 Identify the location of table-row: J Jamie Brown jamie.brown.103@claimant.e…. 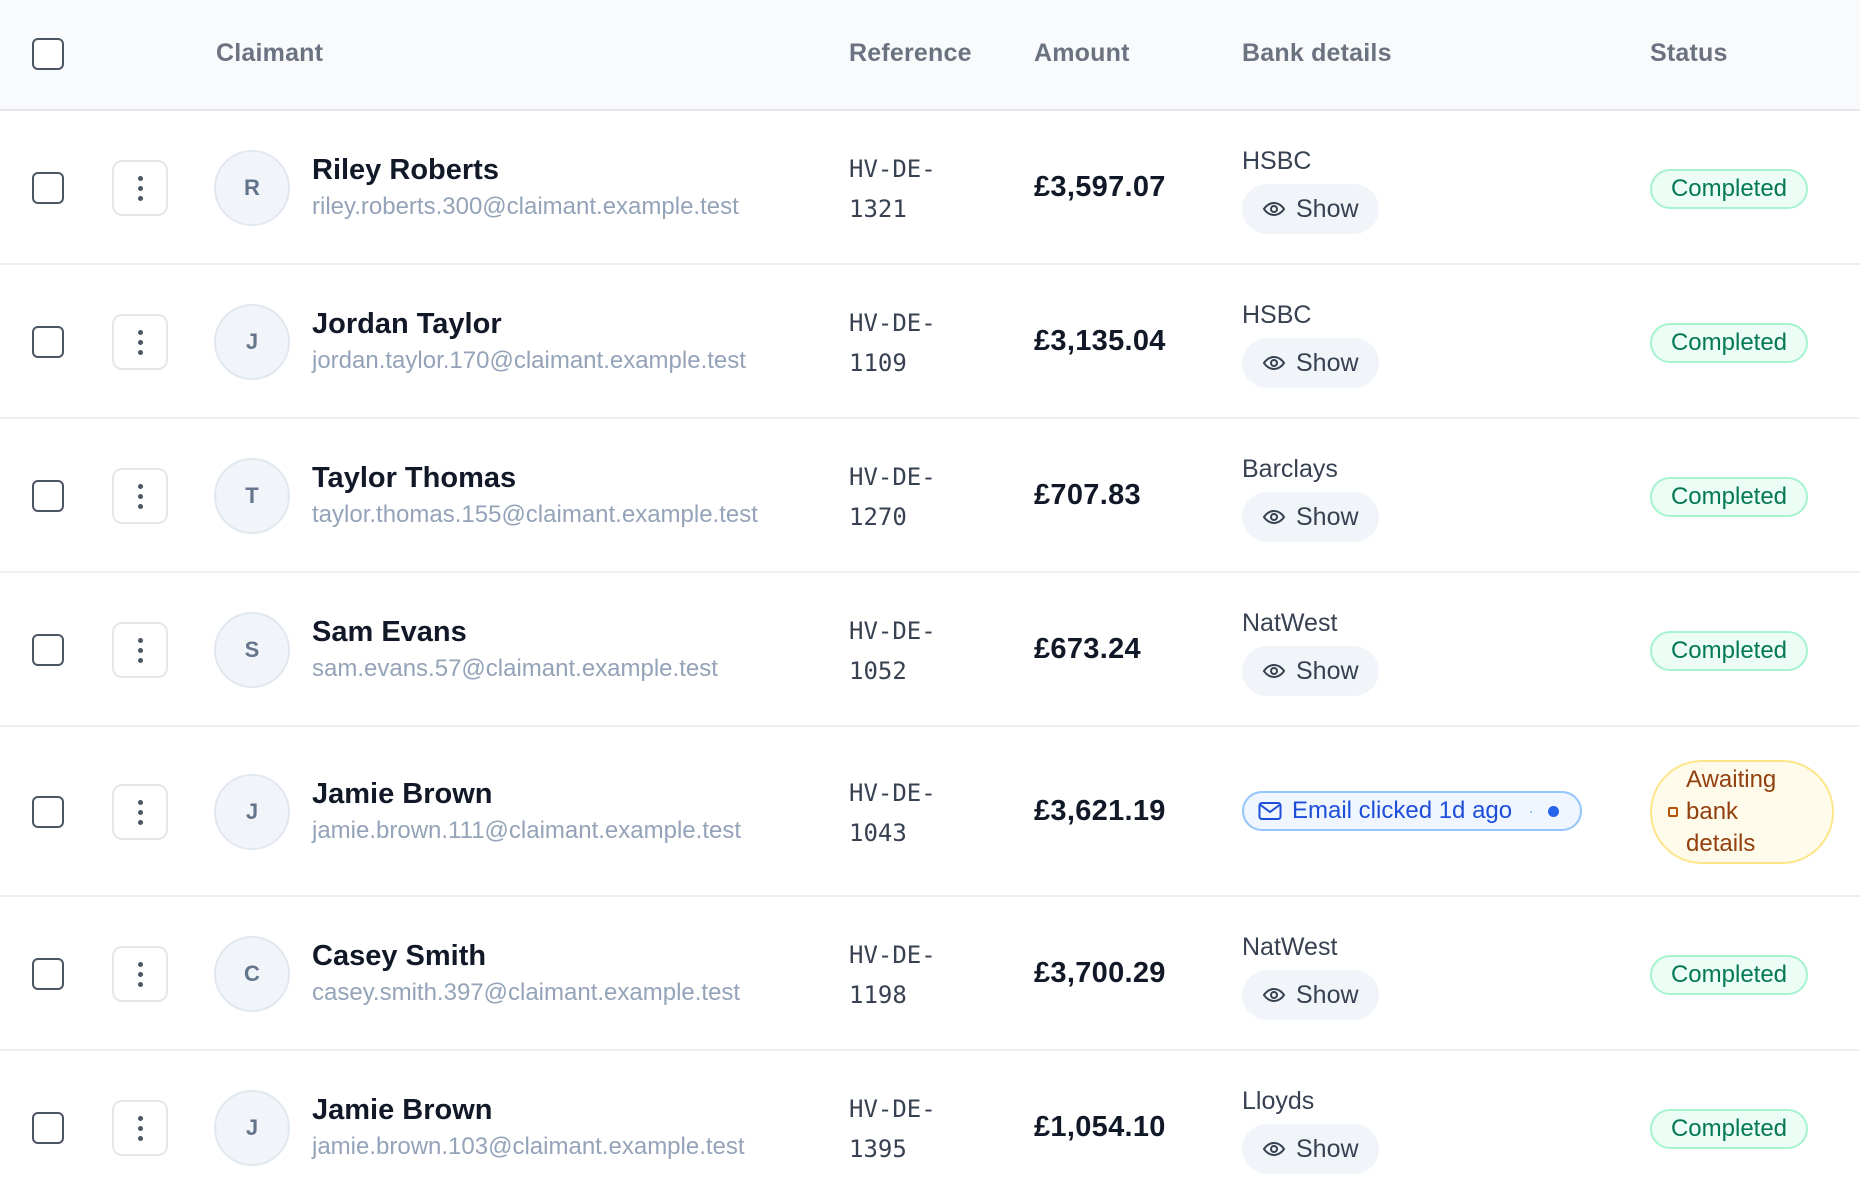
(930, 1117).